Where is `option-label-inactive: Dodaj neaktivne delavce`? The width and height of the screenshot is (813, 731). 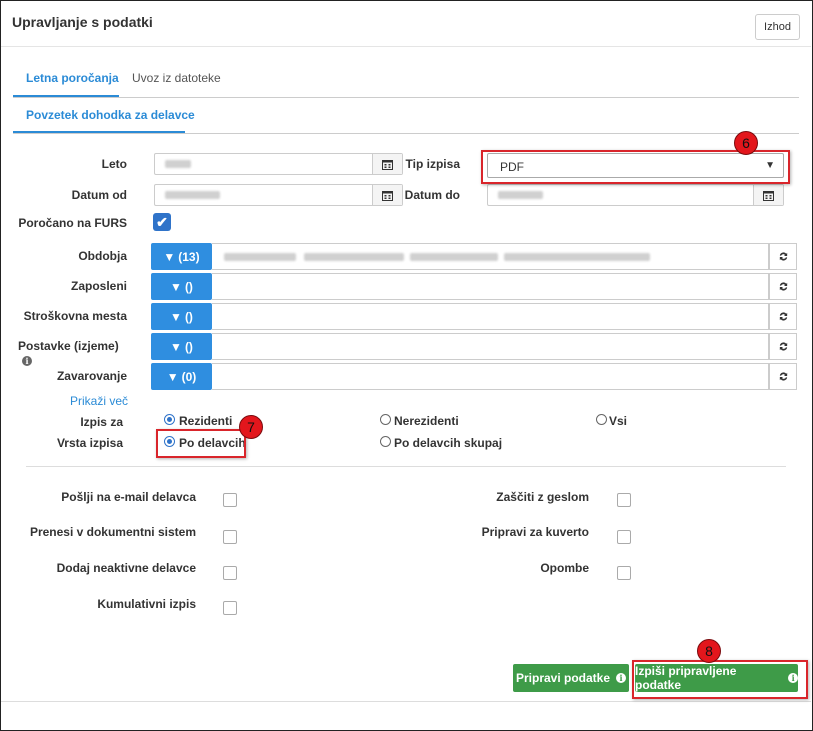
option-label-inactive: Dodaj neaktivne delavce is located at coordinates (126, 568).